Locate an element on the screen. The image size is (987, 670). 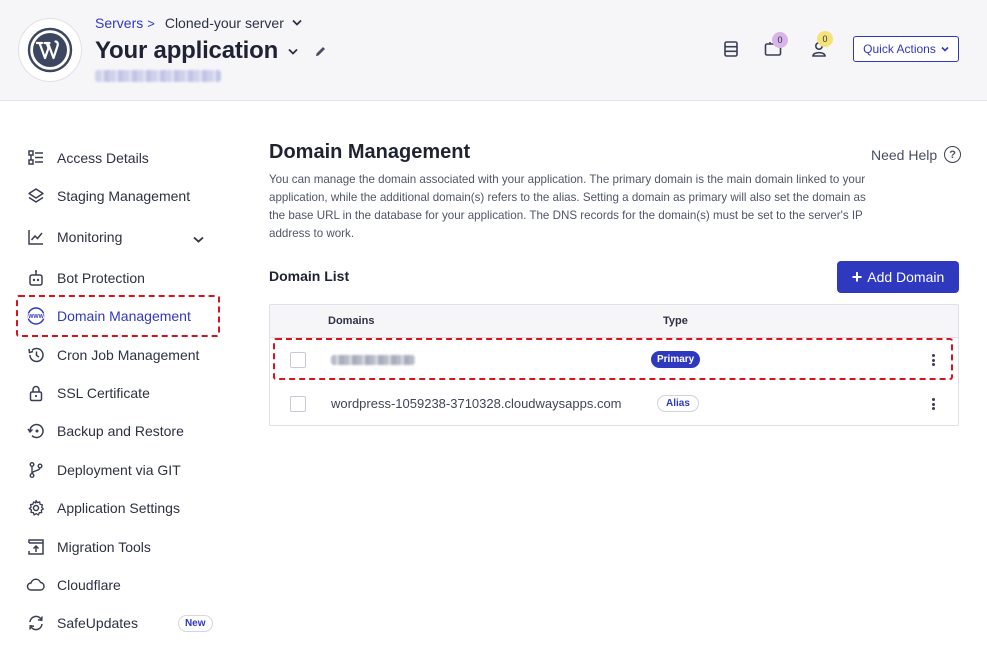
chart-line-icon is located at coordinates (36, 237).